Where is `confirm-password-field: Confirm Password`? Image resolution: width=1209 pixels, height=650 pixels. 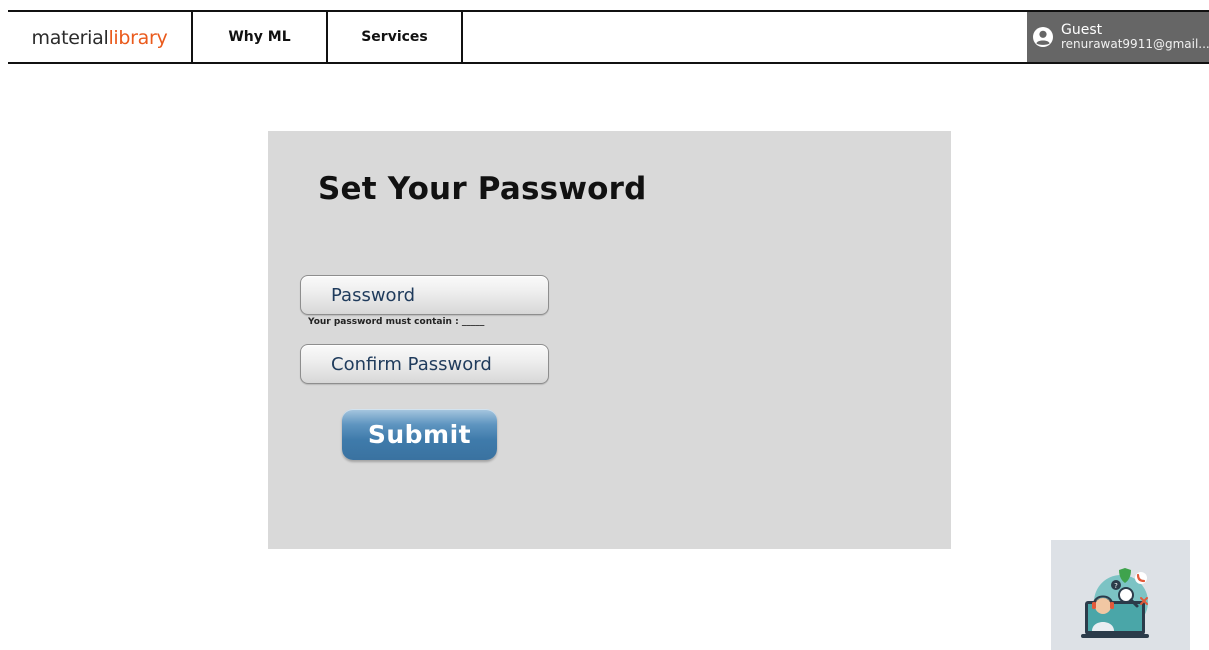 confirm-password-field: Confirm Password is located at coordinates (424, 364).